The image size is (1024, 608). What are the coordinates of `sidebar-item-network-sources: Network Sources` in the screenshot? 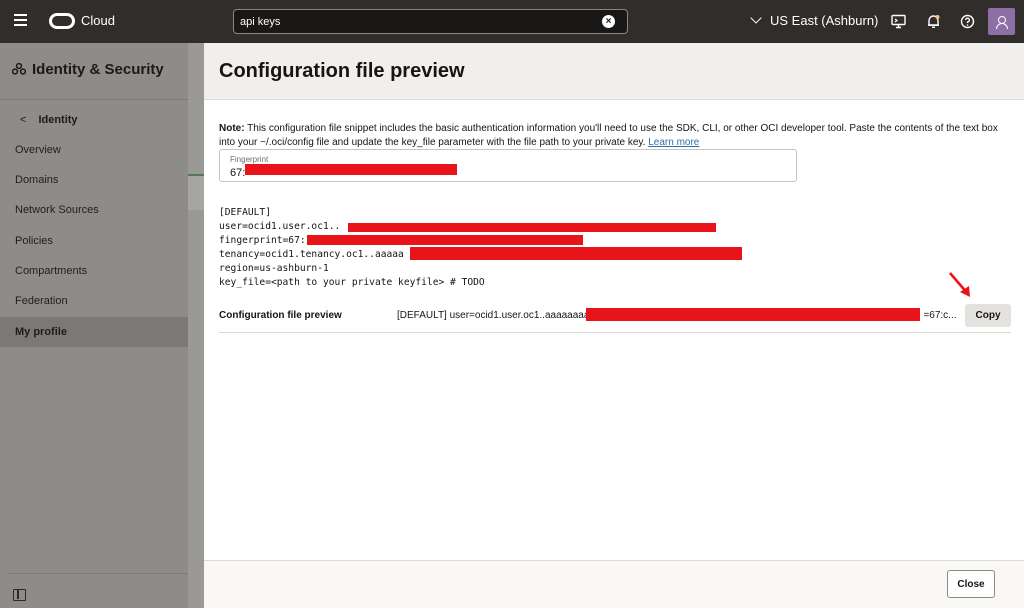 It's located at (94, 210).